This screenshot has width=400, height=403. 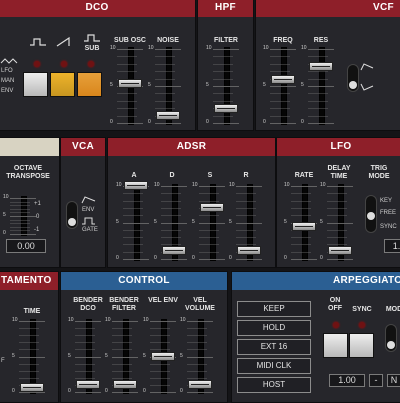 I want to click on trig-mode-toggle, so click(x=371, y=214).